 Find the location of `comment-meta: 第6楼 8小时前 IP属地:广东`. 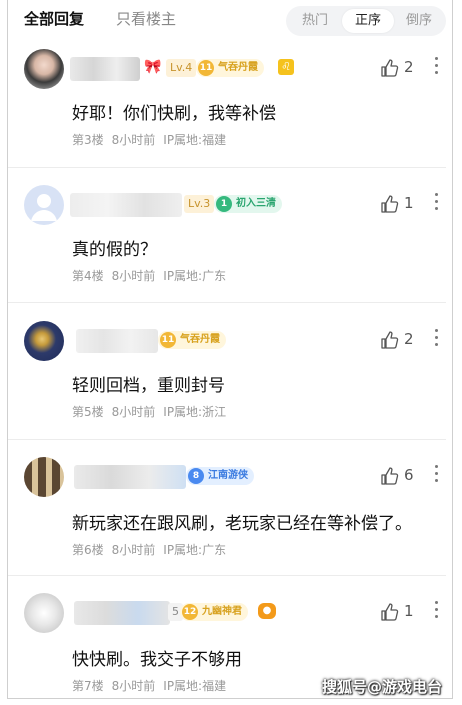

comment-meta: 第6楼 8小时前 IP属地:广东 is located at coordinates (153, 549).